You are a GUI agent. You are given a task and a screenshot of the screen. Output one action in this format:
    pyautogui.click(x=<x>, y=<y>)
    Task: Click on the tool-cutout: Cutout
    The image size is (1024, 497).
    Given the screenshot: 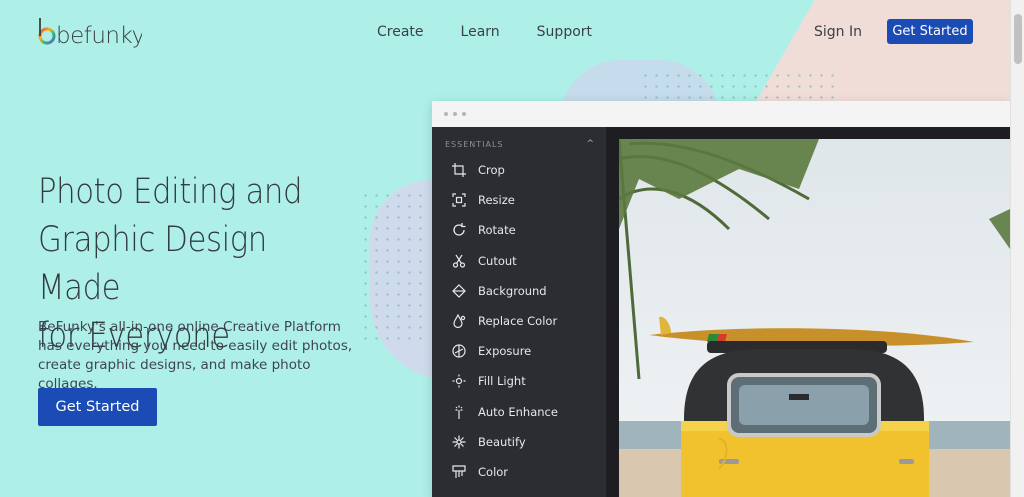 What is the action you would take?
    pyautogui.click(x=519, y=261)
    